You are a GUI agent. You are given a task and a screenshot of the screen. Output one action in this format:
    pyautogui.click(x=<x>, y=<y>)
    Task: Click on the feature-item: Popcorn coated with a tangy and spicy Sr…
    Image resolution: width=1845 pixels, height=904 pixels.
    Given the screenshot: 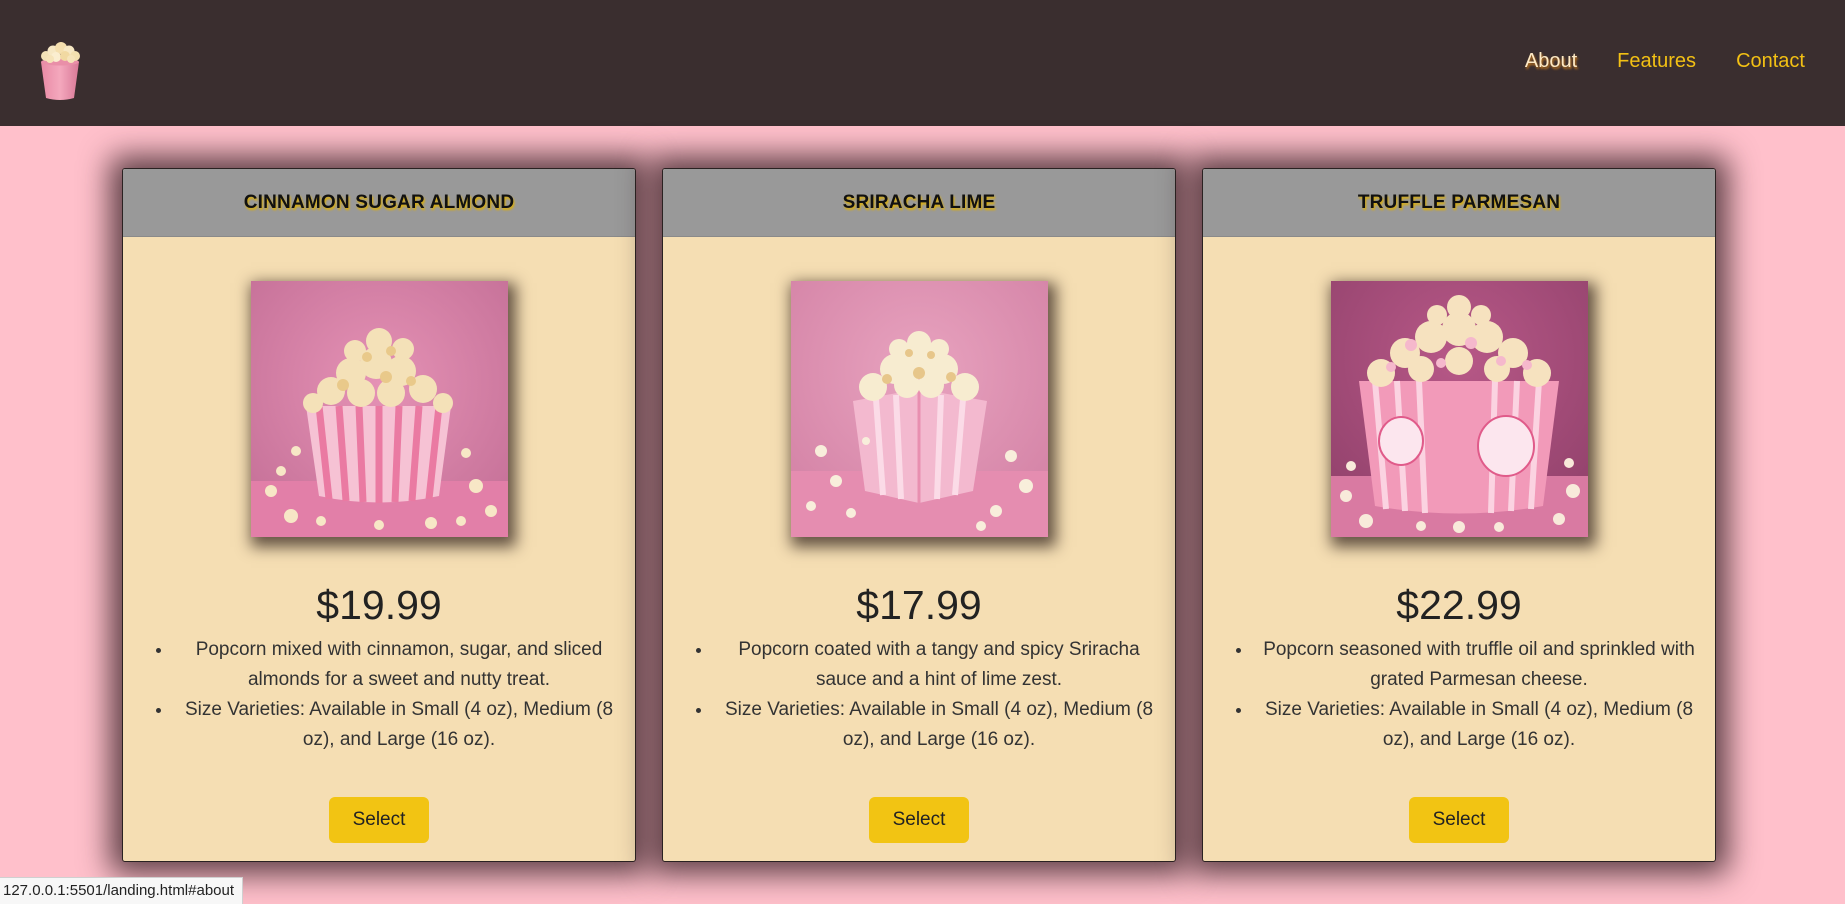 What is the action you would take?
    pyautogui.click(x=939, y=665)
    